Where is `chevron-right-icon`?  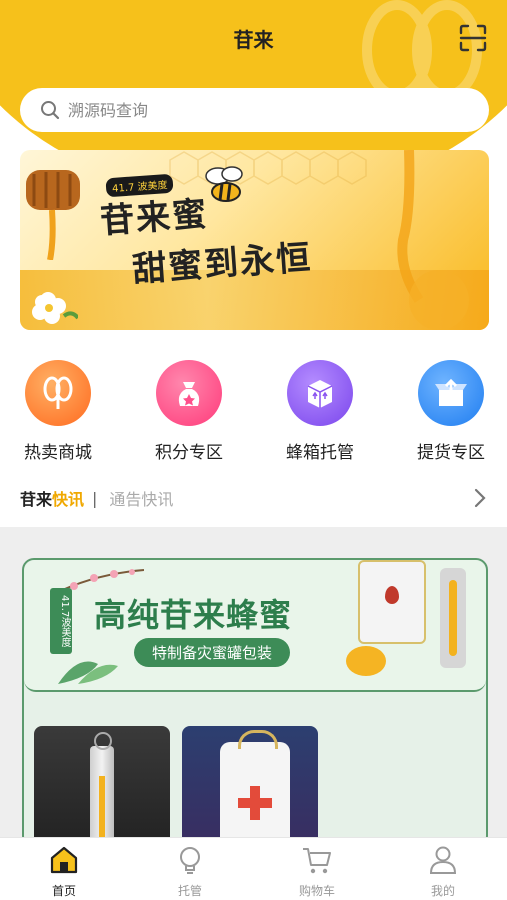 chevron-right-icon is located at coordinates (480, 498).